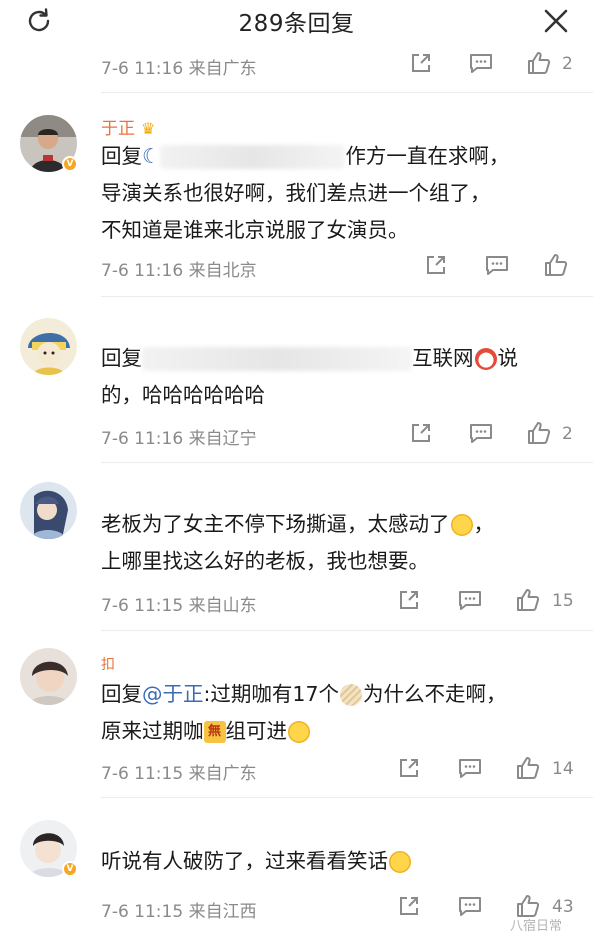 This screenshot has width=593, height=942. I want to click on clown-emoji-icon, so click(485, 359).